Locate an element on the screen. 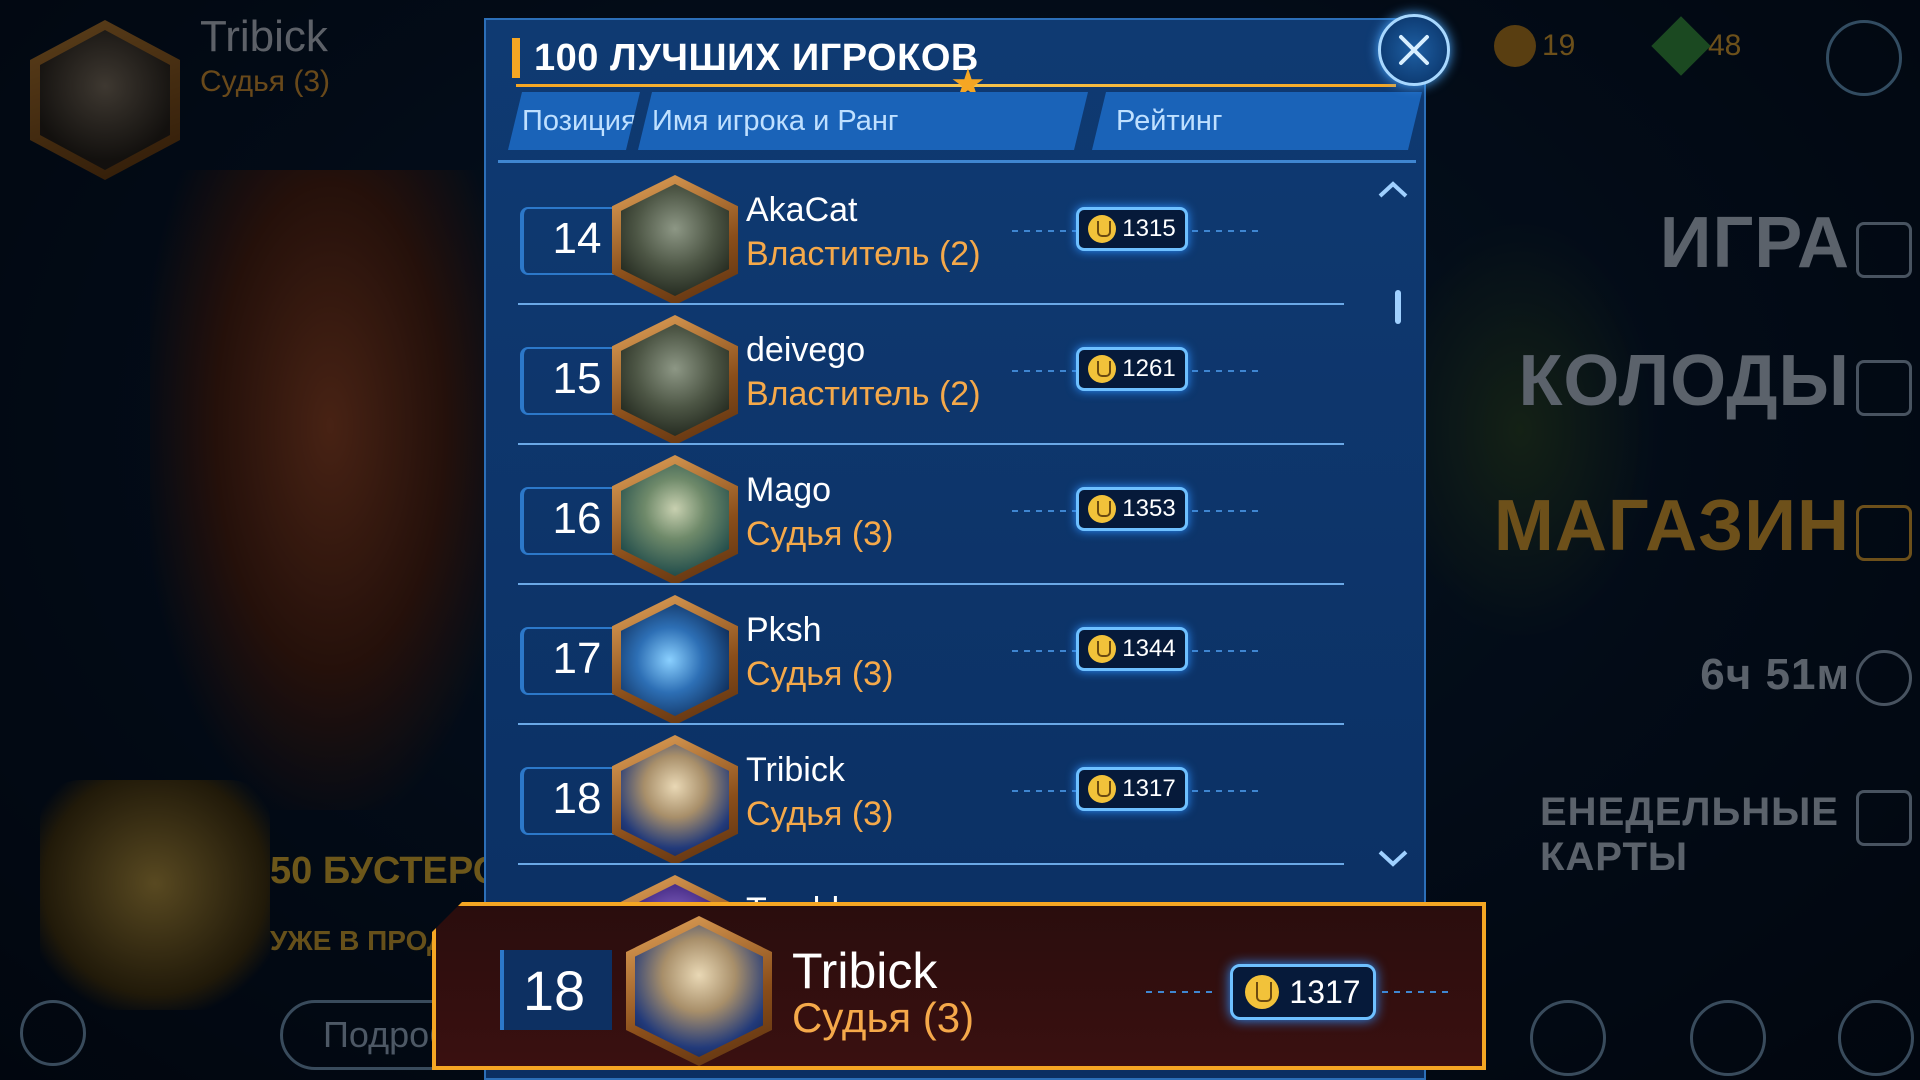 This screenshot has width=1920, height=1080. background-profile: Tribick Судья (3) is located at coordinates (260, 95).